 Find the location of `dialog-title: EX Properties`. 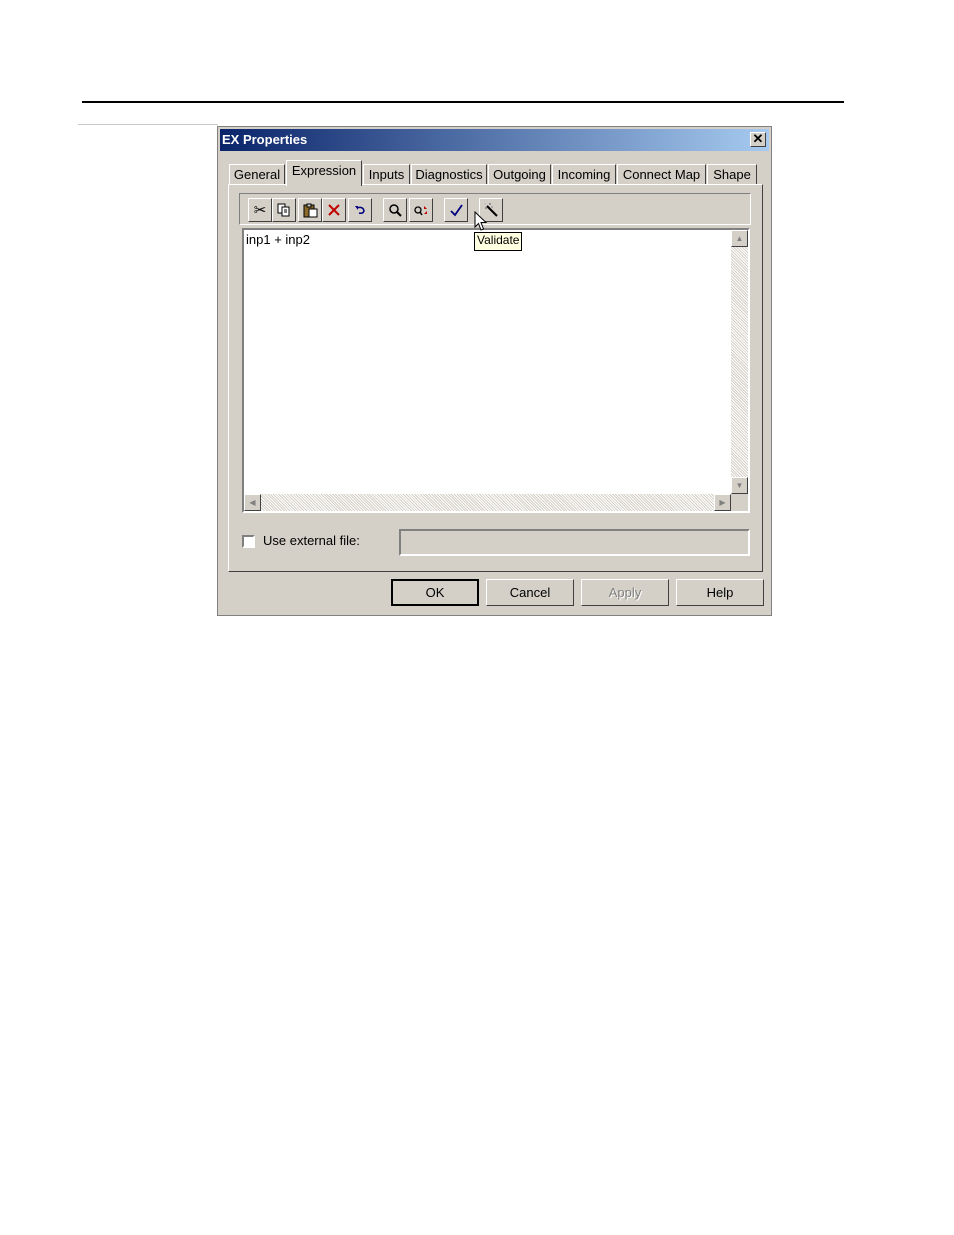

dialog-title: EX Properties is located at coordinates (265, 139).